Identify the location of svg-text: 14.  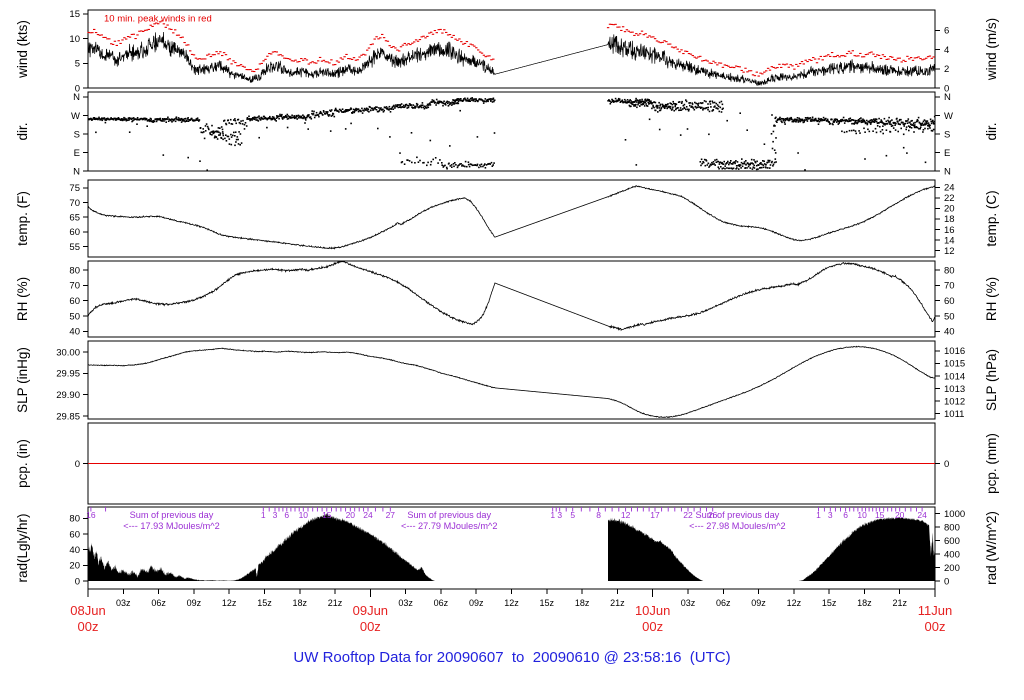
(949, 240).